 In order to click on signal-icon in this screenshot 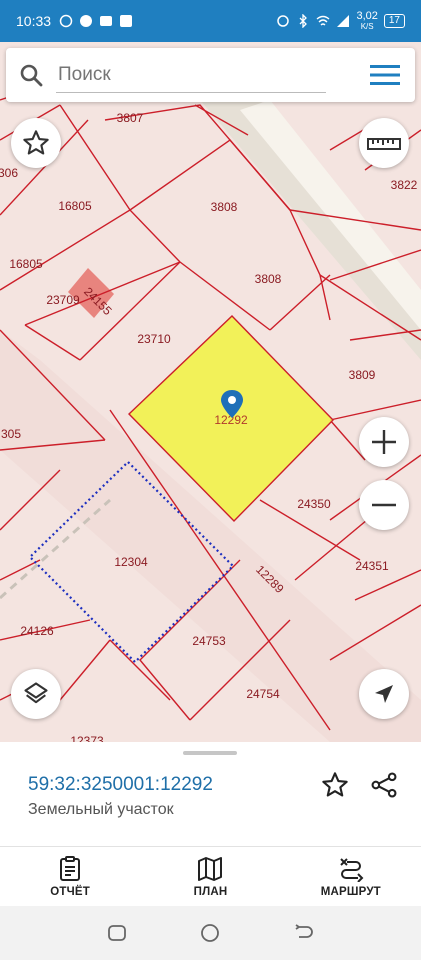, I will do `click(343, 21)`.